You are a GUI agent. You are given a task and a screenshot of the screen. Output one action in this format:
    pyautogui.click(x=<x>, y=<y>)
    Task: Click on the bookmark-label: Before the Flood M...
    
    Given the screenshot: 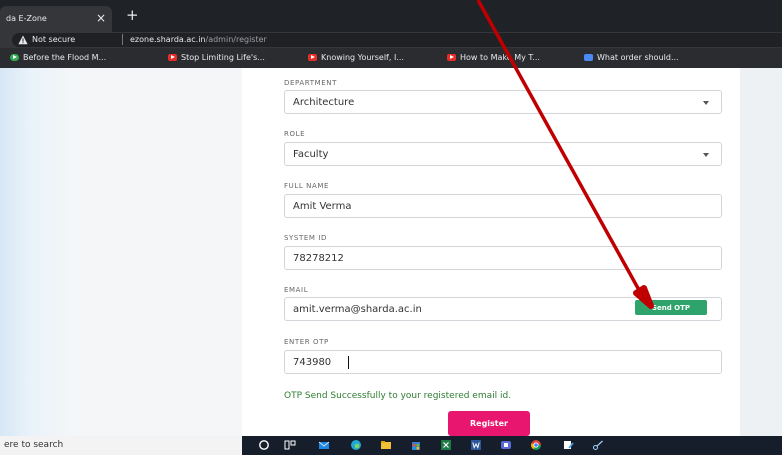 What is the action you would take?
    pyautogui.click(x=65, y=57)
    